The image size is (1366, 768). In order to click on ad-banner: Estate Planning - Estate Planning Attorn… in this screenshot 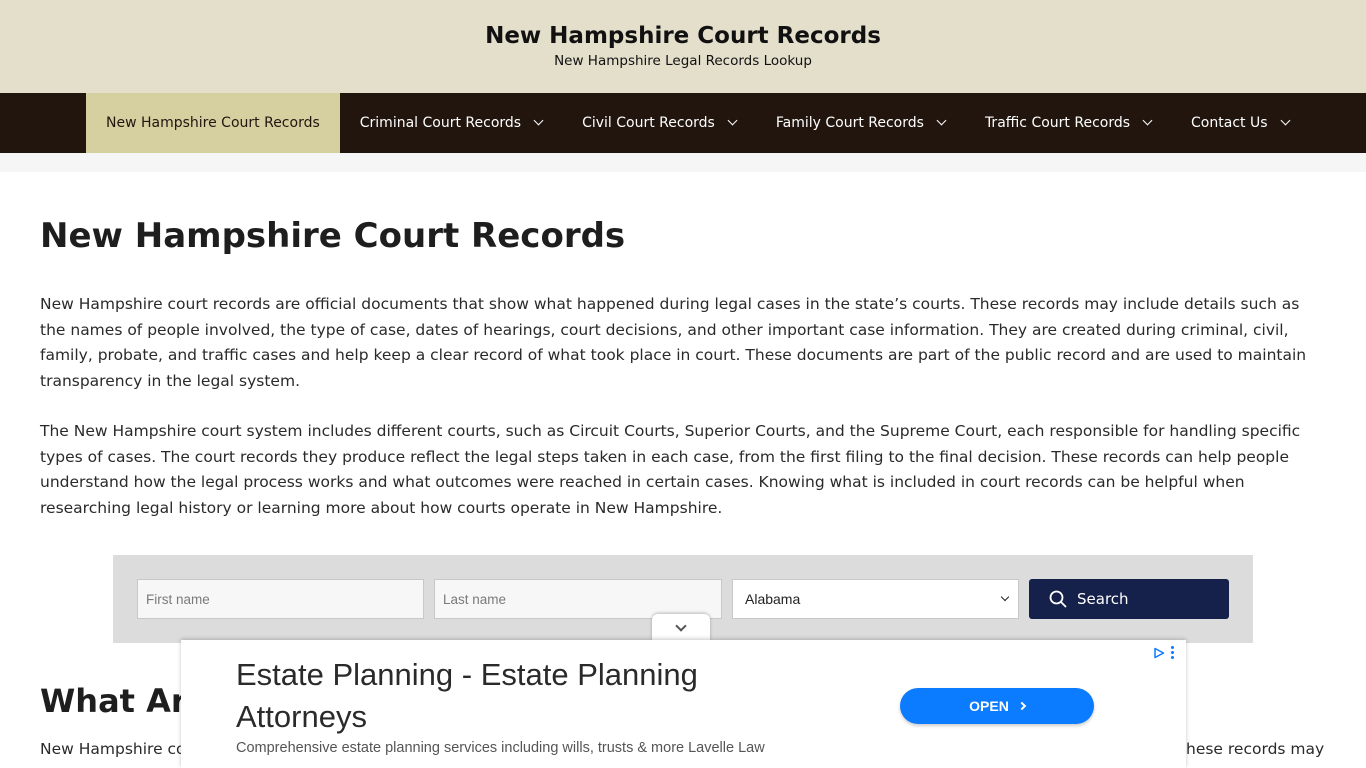, I will do `click(683, 704)`.